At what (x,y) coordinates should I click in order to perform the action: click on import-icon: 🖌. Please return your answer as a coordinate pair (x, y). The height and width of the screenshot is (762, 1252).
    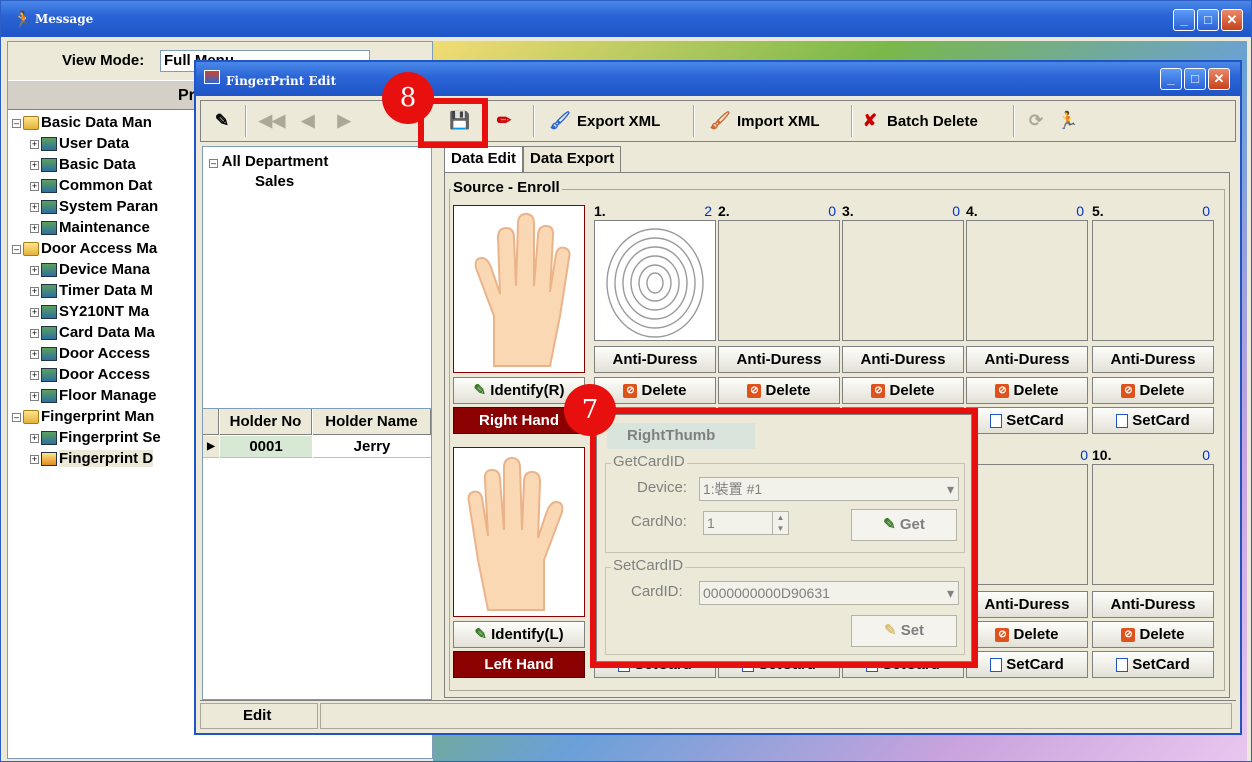
    Looking at the image, I should click on (720, 120).